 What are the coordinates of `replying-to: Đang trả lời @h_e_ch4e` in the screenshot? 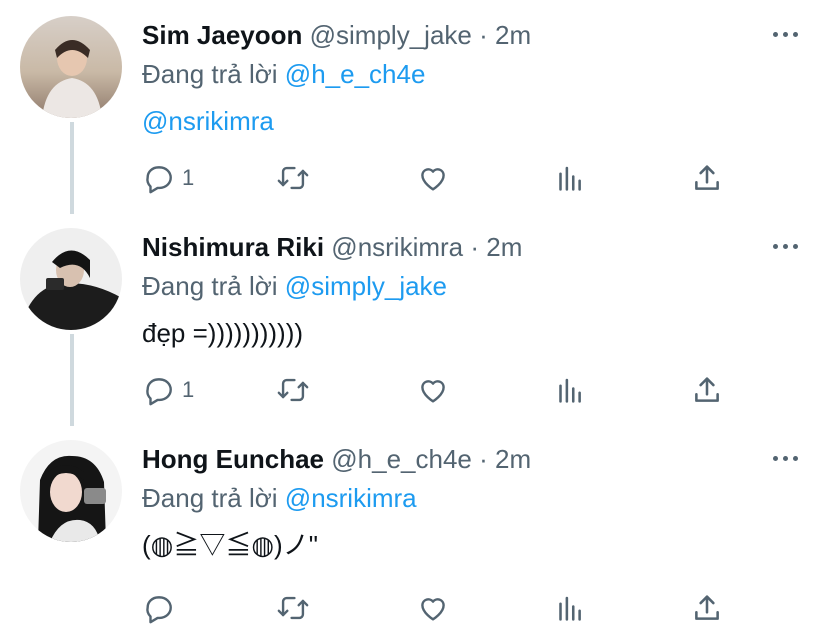 It's located at (283, 74).